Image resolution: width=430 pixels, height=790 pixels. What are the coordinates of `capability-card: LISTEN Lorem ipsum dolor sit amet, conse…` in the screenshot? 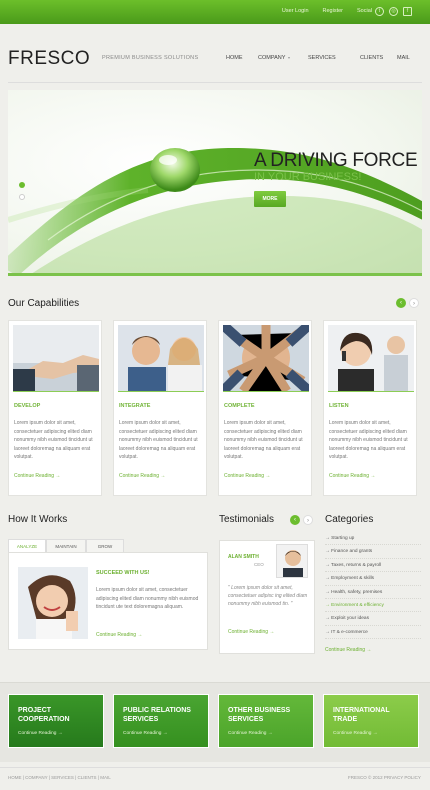 It's located at (370, 408).